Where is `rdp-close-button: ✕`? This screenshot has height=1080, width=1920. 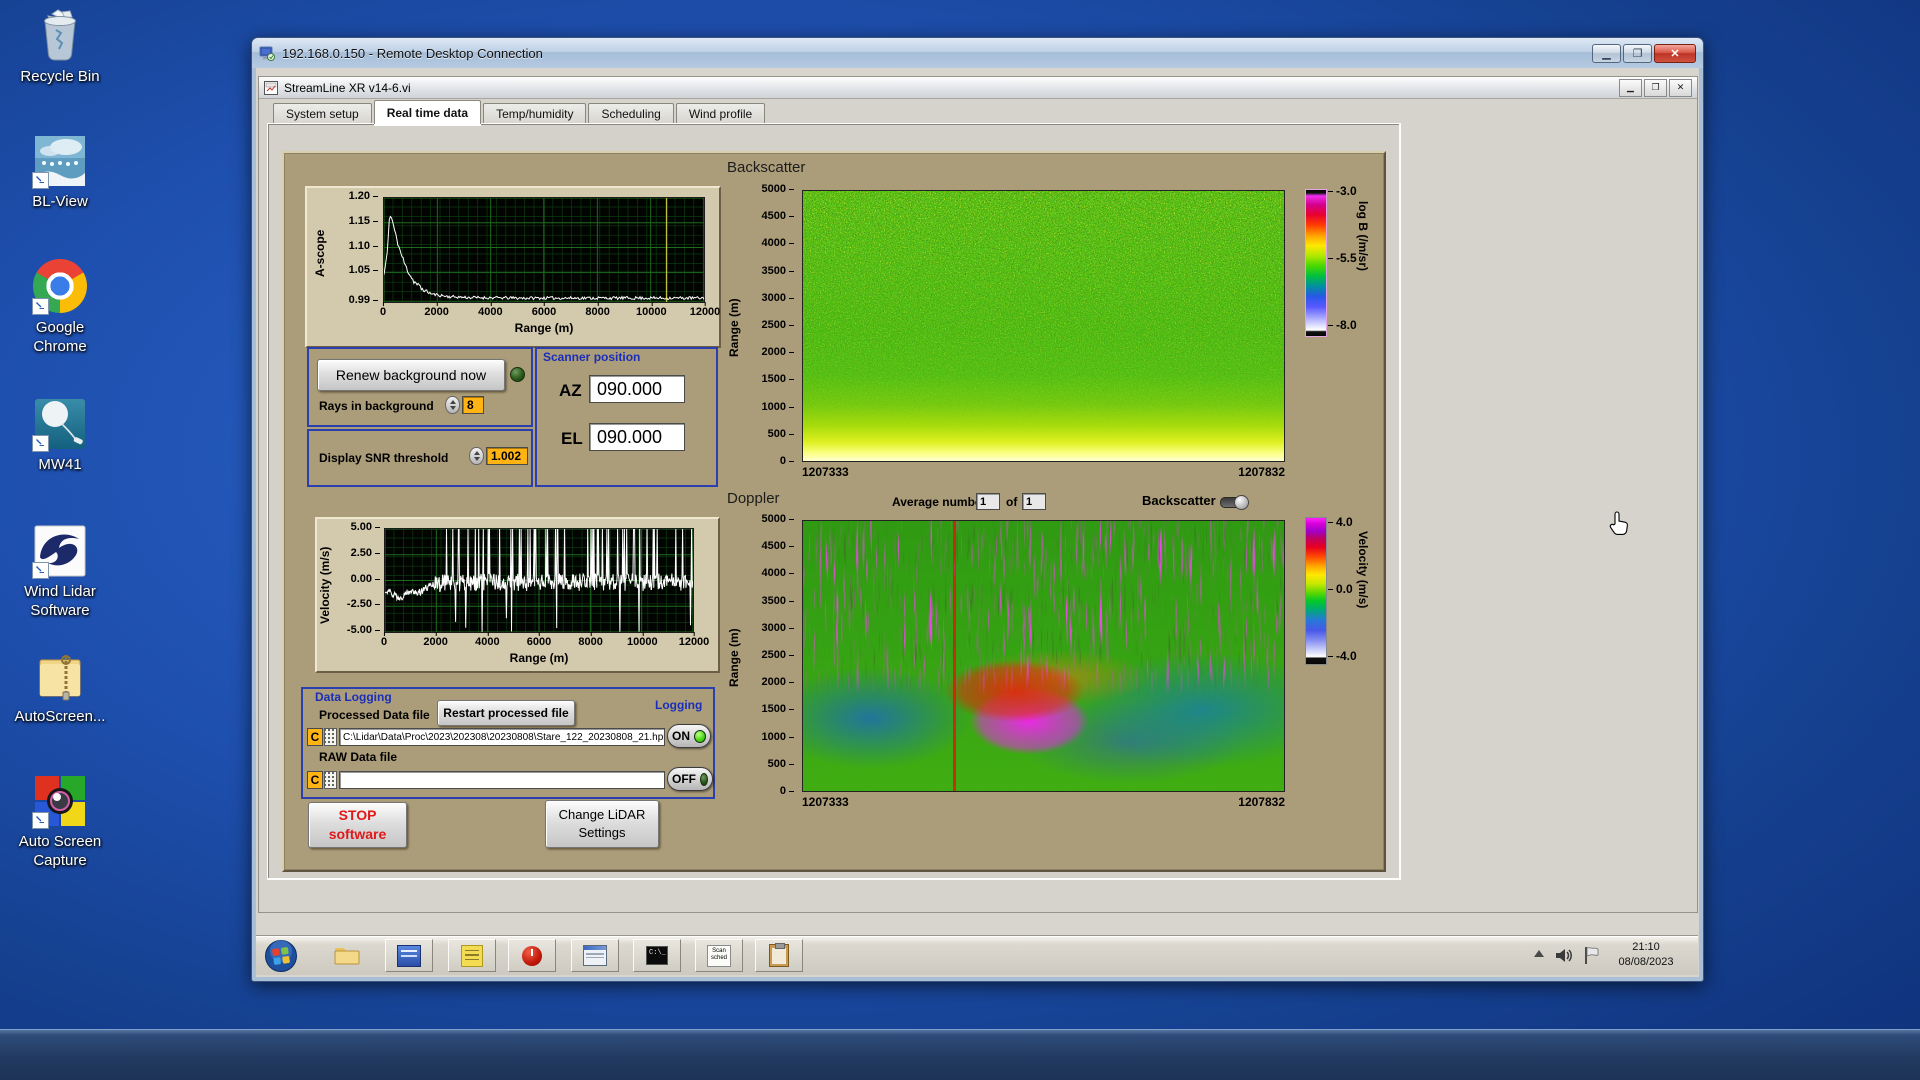
rdp-close-button: ✕ is located at coordinates (1675, 53).